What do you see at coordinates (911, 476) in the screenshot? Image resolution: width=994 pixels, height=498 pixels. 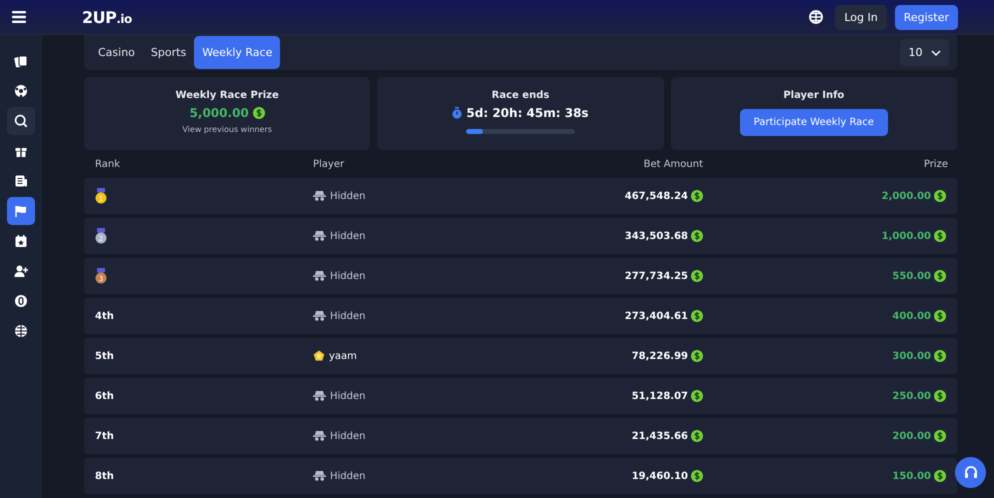 I see `prize-amount: 150.00` at bounding box center [911, 476].